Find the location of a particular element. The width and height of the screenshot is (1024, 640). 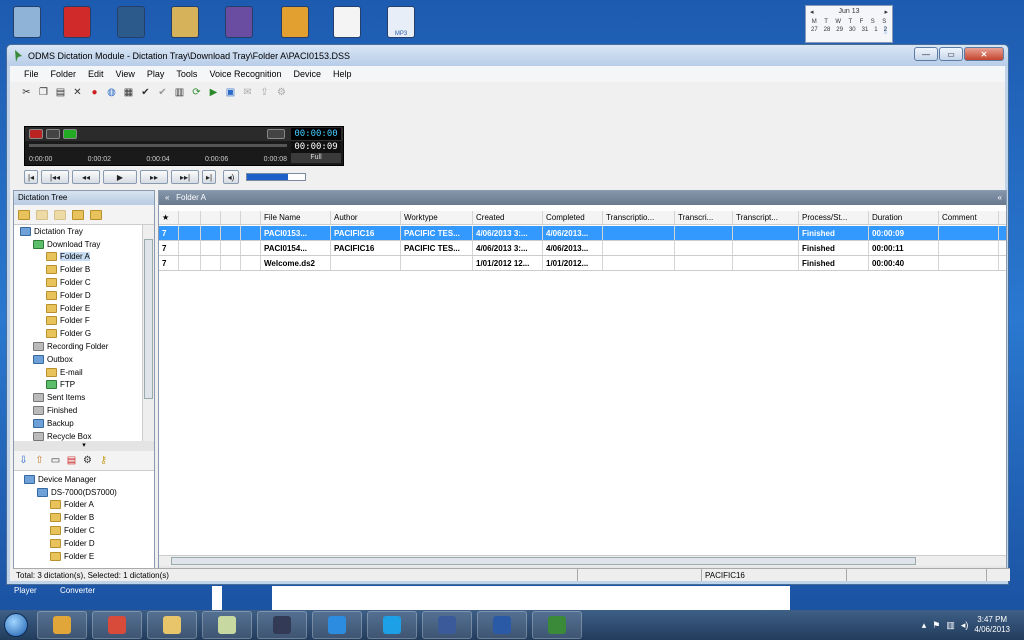

copy-icon: ❐ is located at coordinates (43, 92).